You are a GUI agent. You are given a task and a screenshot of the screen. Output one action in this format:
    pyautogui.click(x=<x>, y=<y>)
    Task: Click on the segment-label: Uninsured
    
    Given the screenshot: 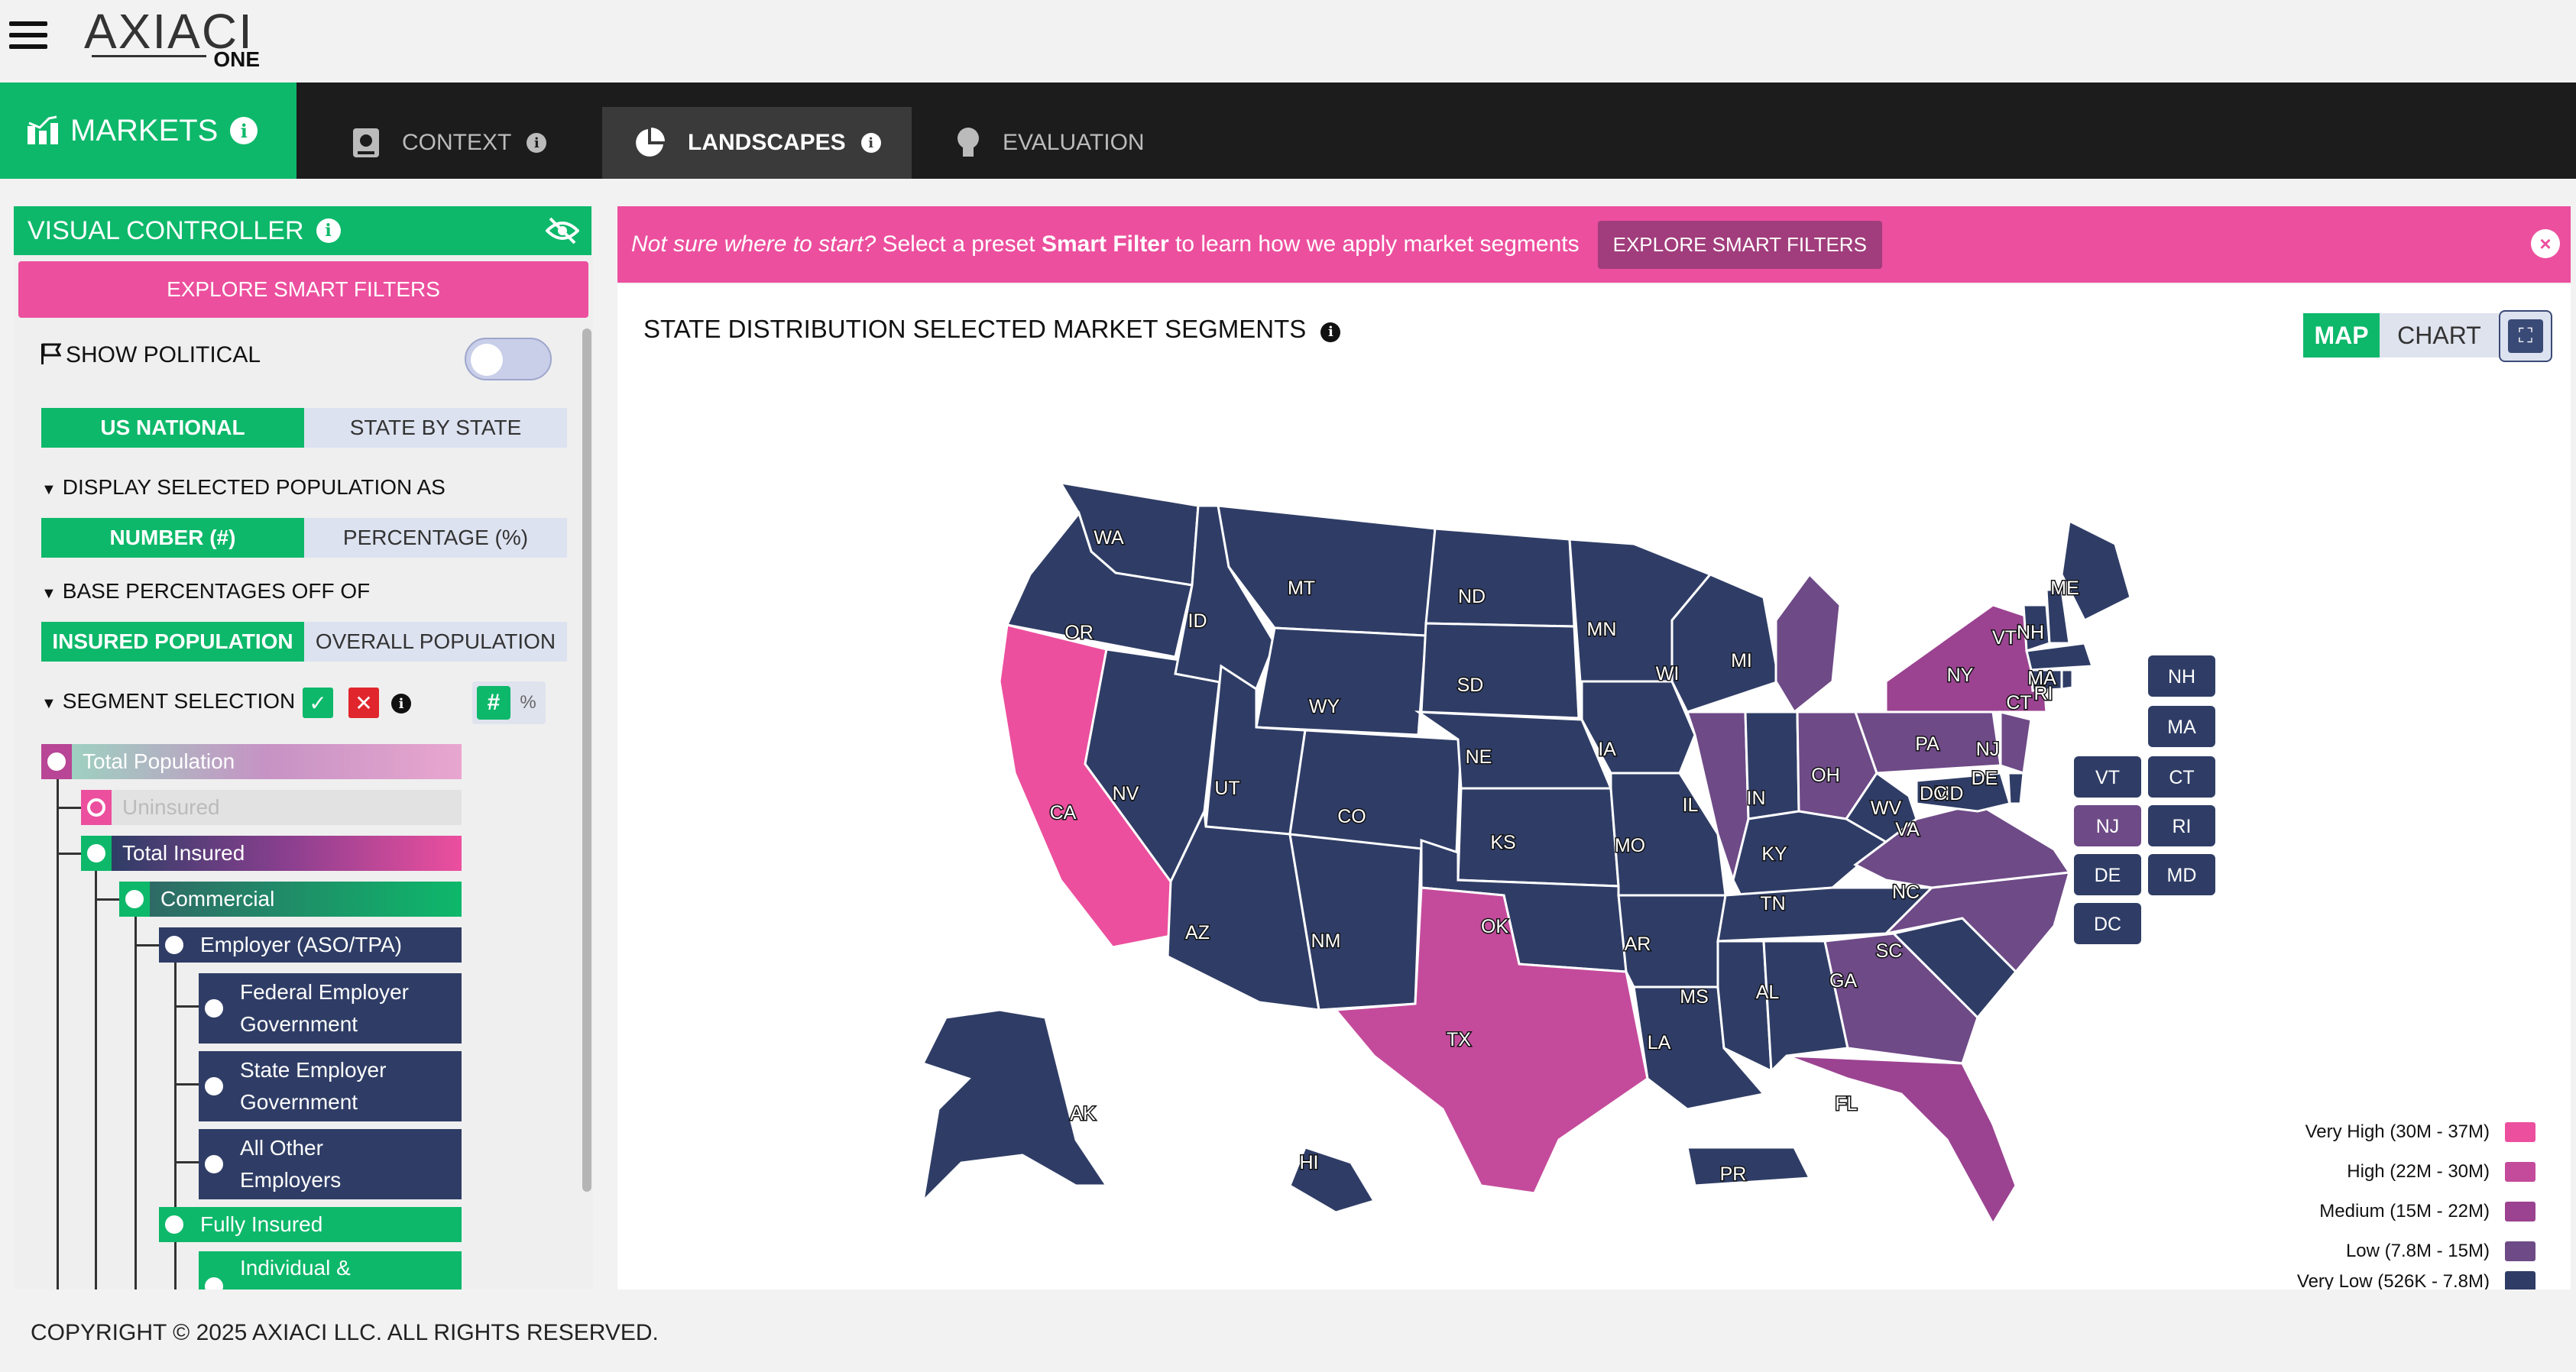 What is the action you would take?
    pyautogui.click(x=287, y=807)
    